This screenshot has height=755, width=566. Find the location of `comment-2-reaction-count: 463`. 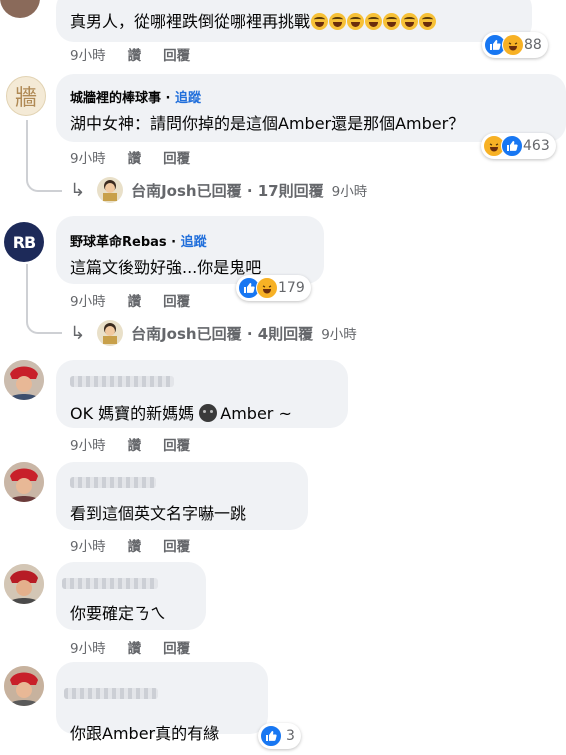

comment-2-reaction-count: 463 is located at coordinates (536, 146).